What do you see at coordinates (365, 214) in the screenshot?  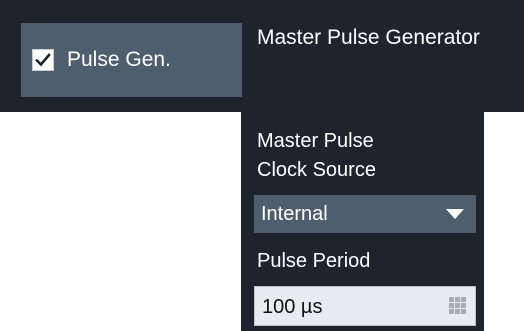 I see `clock-source-select: Internal` at bounding box center [365, 214].